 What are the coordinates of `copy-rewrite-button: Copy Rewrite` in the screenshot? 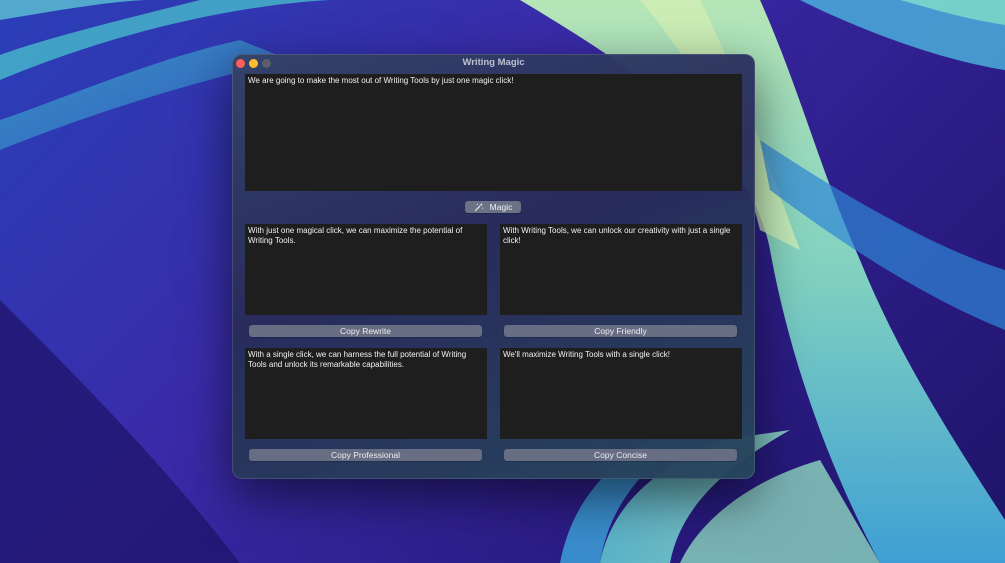 It's located at (365, 331).